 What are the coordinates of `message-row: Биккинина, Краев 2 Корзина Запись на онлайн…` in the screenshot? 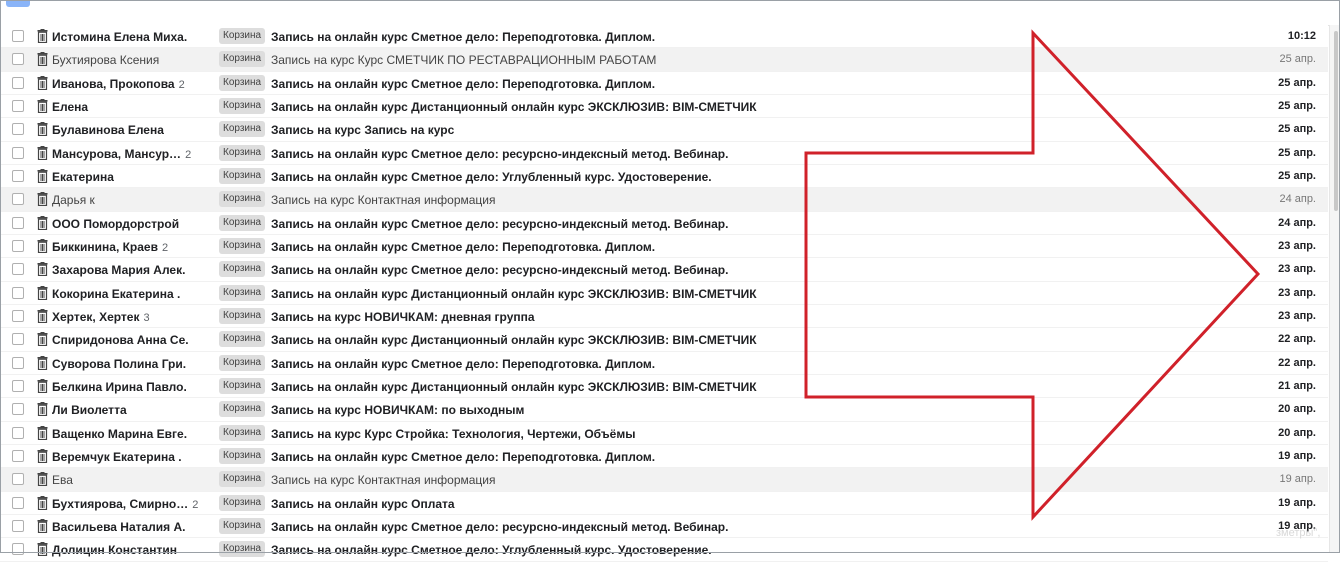 It's located at (664, 246).